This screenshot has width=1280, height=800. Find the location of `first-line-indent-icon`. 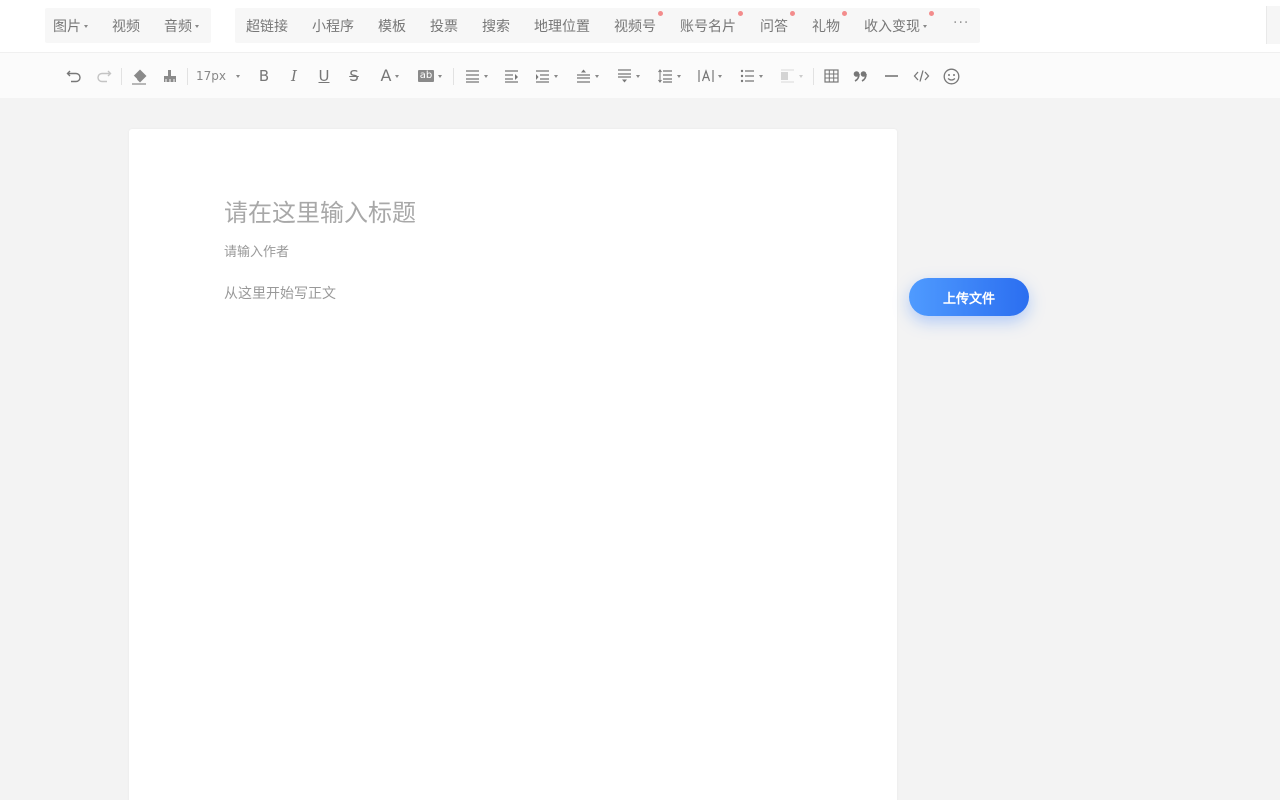

first-line-indent-icon is located at coordinates (546, 76).